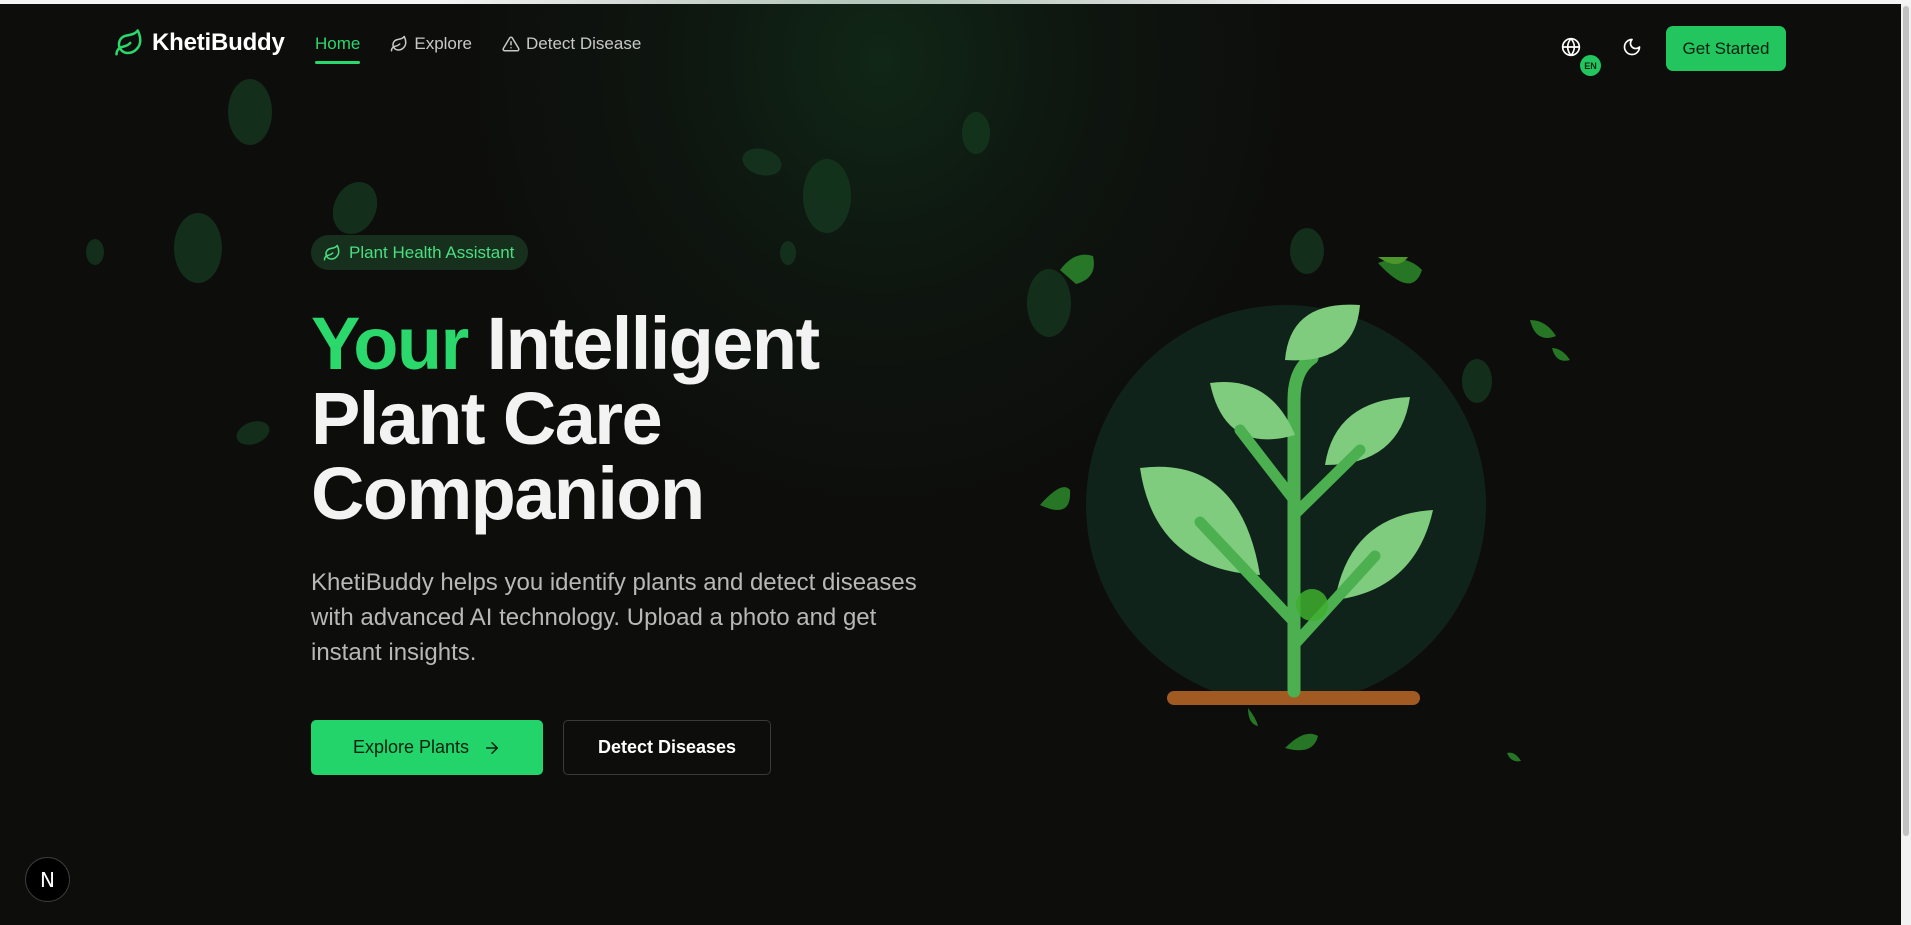 The height and width of the screenshot is (925, 1911). What do you see at coordinates (1312, 605) in the screenshot?
I see `plant-highlight` at bounding box center [1312, 605].